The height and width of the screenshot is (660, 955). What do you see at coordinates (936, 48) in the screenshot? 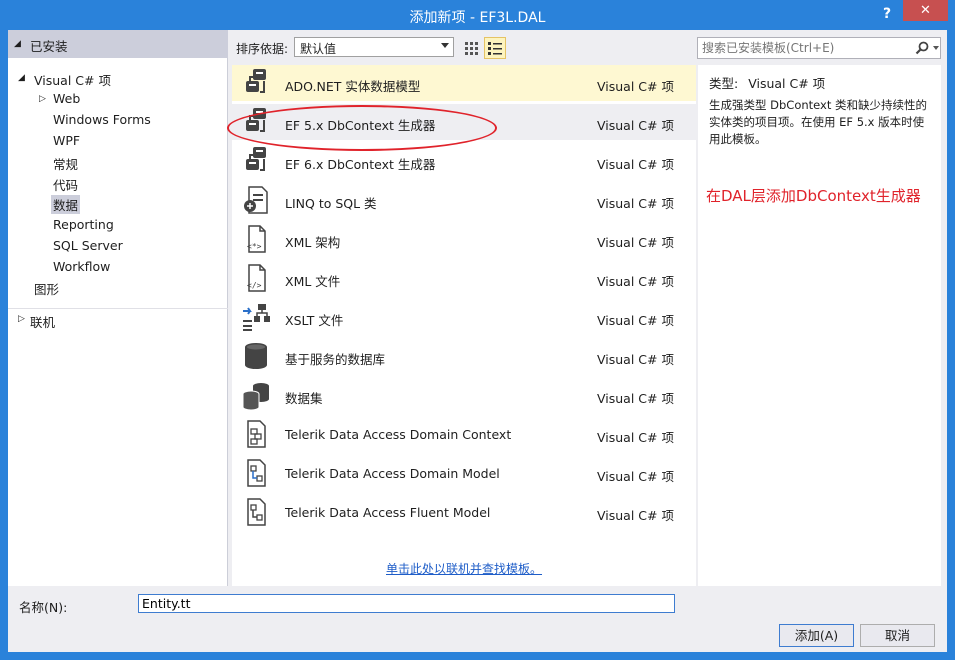
I see `search-options-chevron-icon` at bounding box center [936, 48].